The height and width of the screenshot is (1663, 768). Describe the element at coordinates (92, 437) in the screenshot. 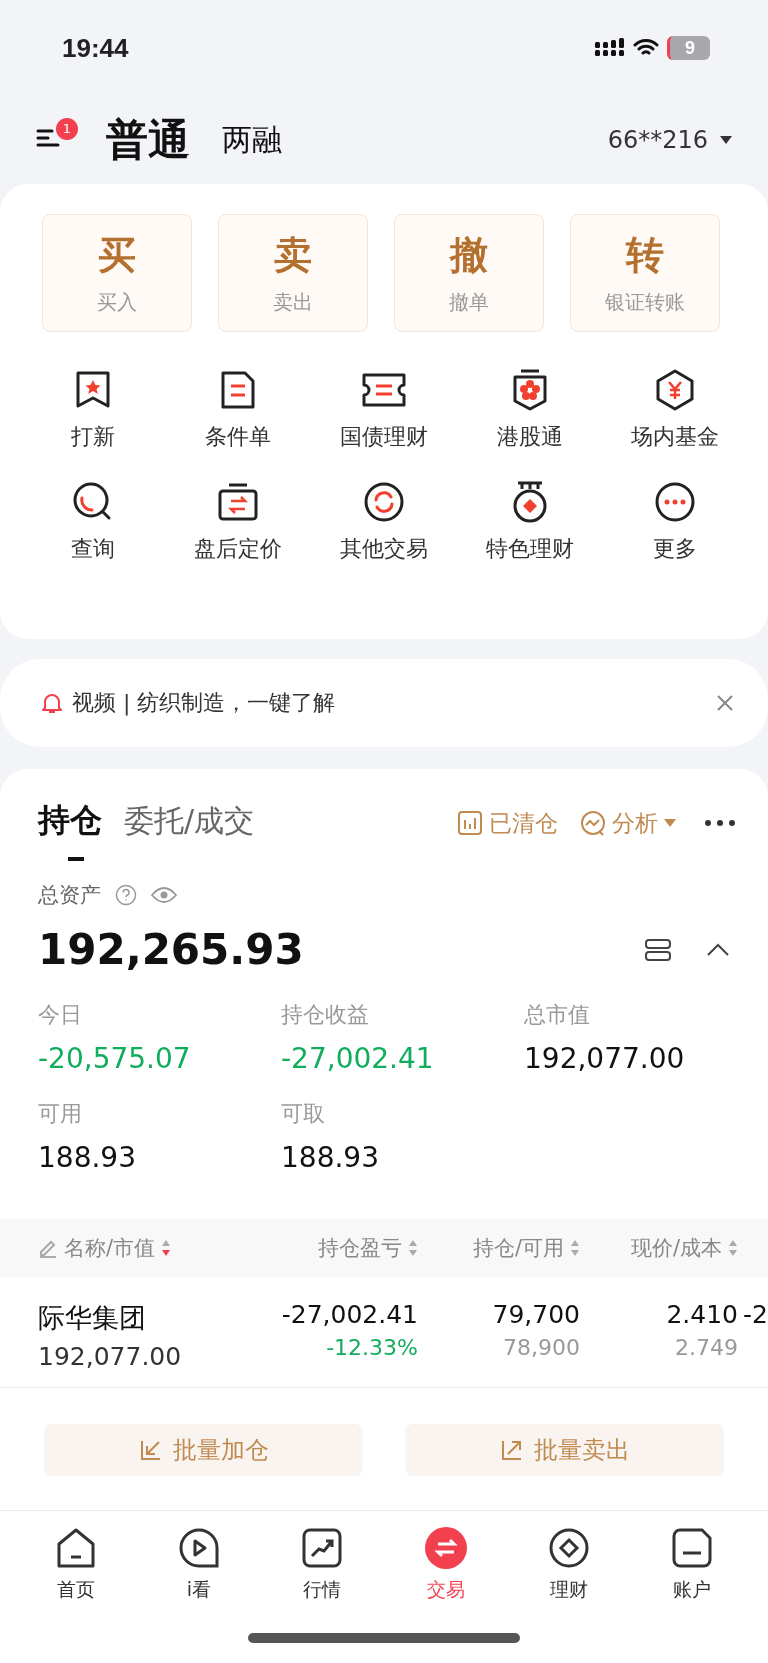

I see `service-label: 打新` at that location.